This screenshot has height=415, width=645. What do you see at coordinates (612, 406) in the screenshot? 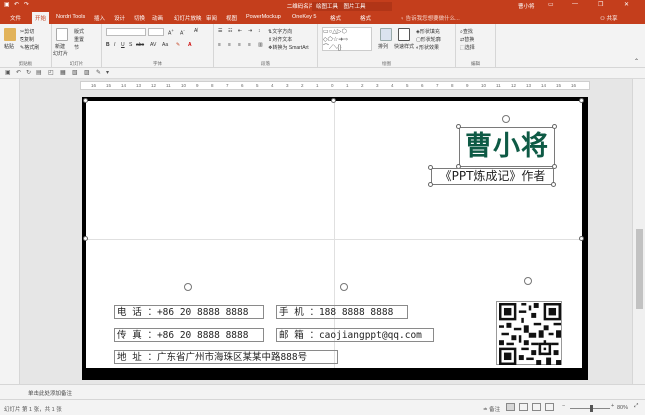
I see `zoom-in-icon: +` at bounding box center [612, 406].